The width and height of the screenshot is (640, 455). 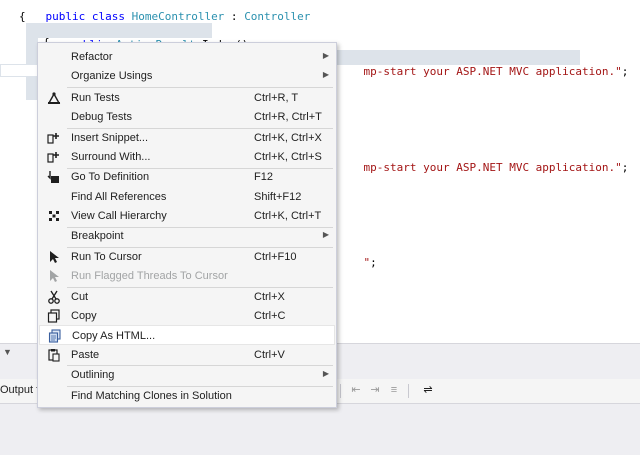 What do you see at coordinates (375, 390) in the screenshot?
I see `prev-message-icon: ⇥` at bounding box center [375, 390].